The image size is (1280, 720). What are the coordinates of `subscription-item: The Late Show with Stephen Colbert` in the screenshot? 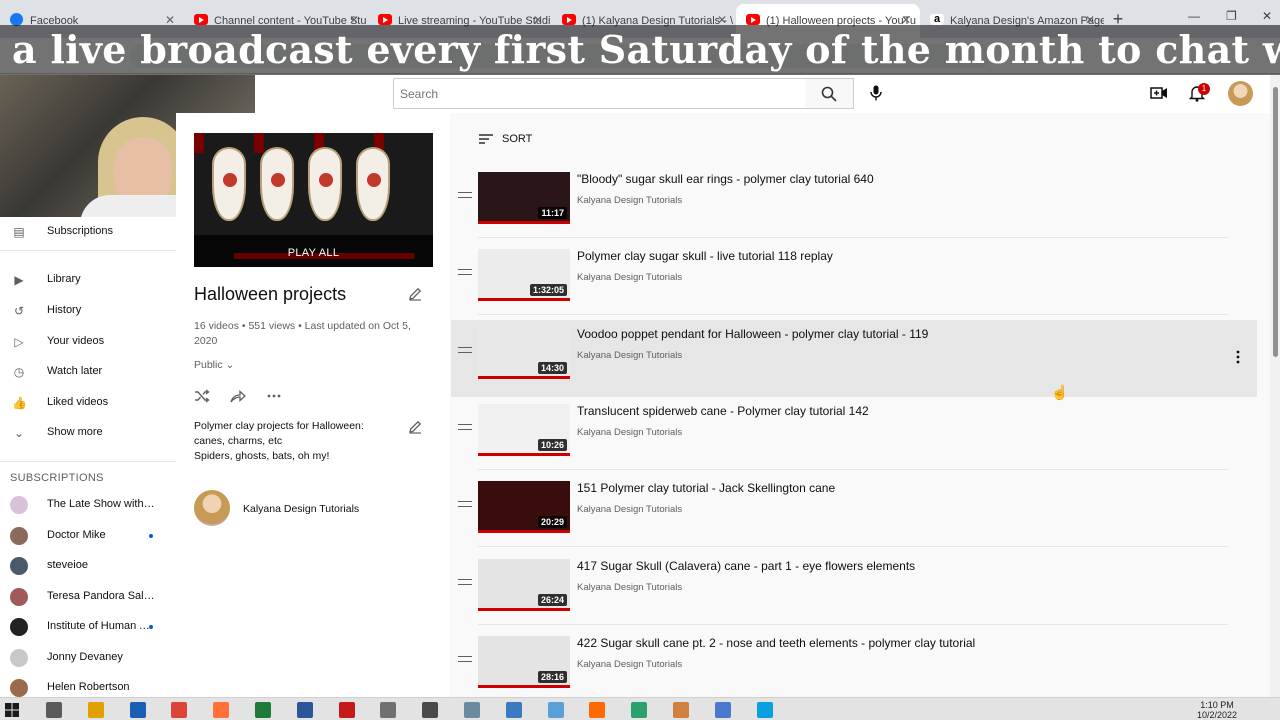 It's located at (88, 505).